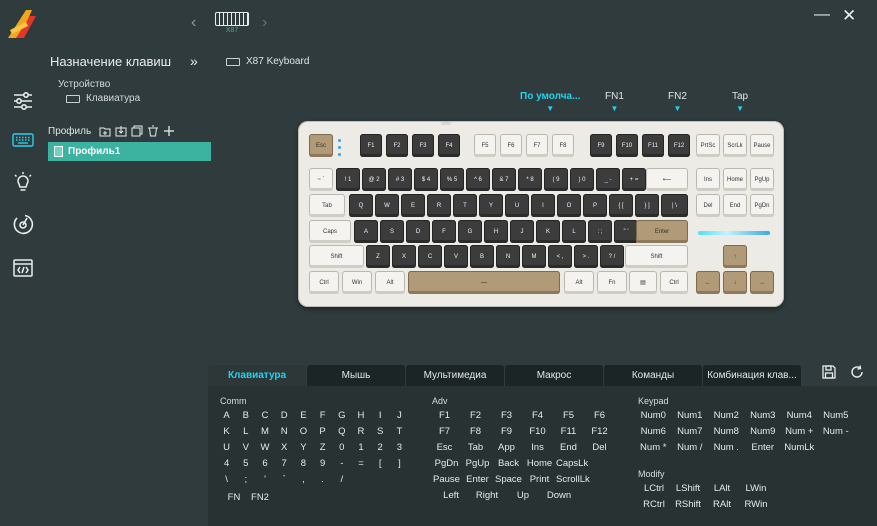 Image resolution: width=877 pixels, height=526 pixels. I want to click on key-space: ⎯⎯, so click(484, 282).